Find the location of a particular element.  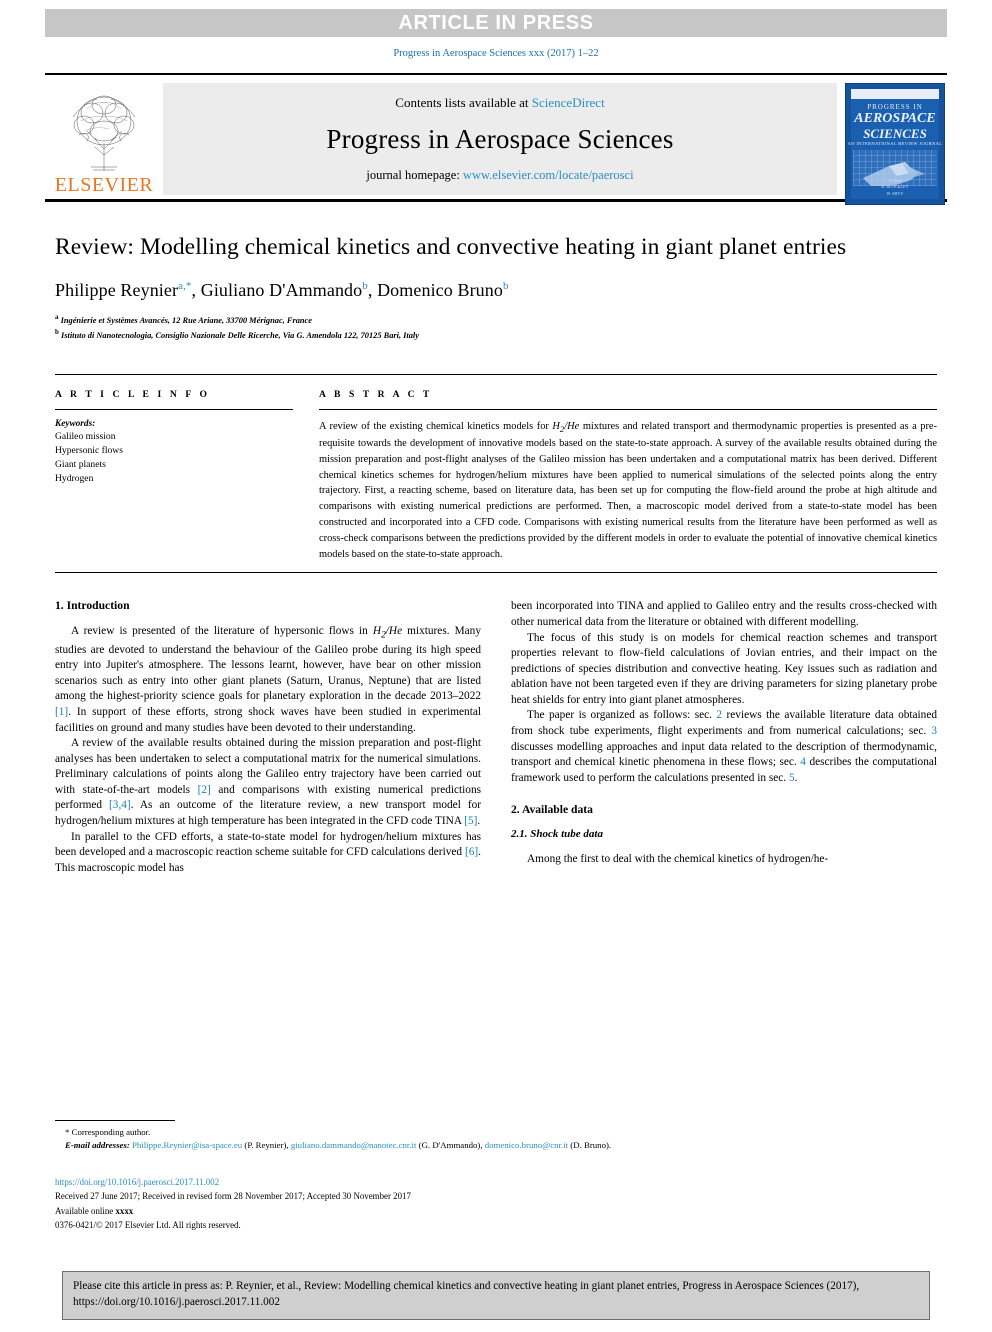

para-text: The paper is organized as follows: sec. is located at coordinates (622, 715).